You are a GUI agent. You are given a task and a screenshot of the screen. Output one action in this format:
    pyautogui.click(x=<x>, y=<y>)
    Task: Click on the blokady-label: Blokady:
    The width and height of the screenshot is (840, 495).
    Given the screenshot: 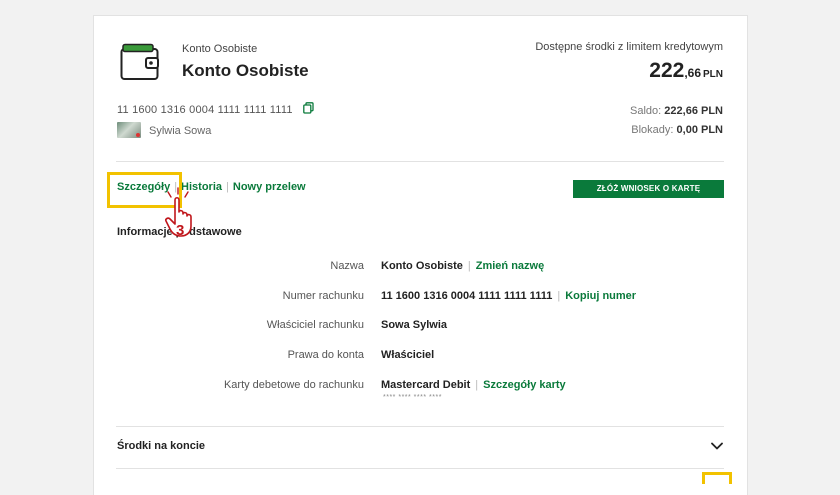 What is the action you would take?
    pyautogui.click(x=652, y=130)
    